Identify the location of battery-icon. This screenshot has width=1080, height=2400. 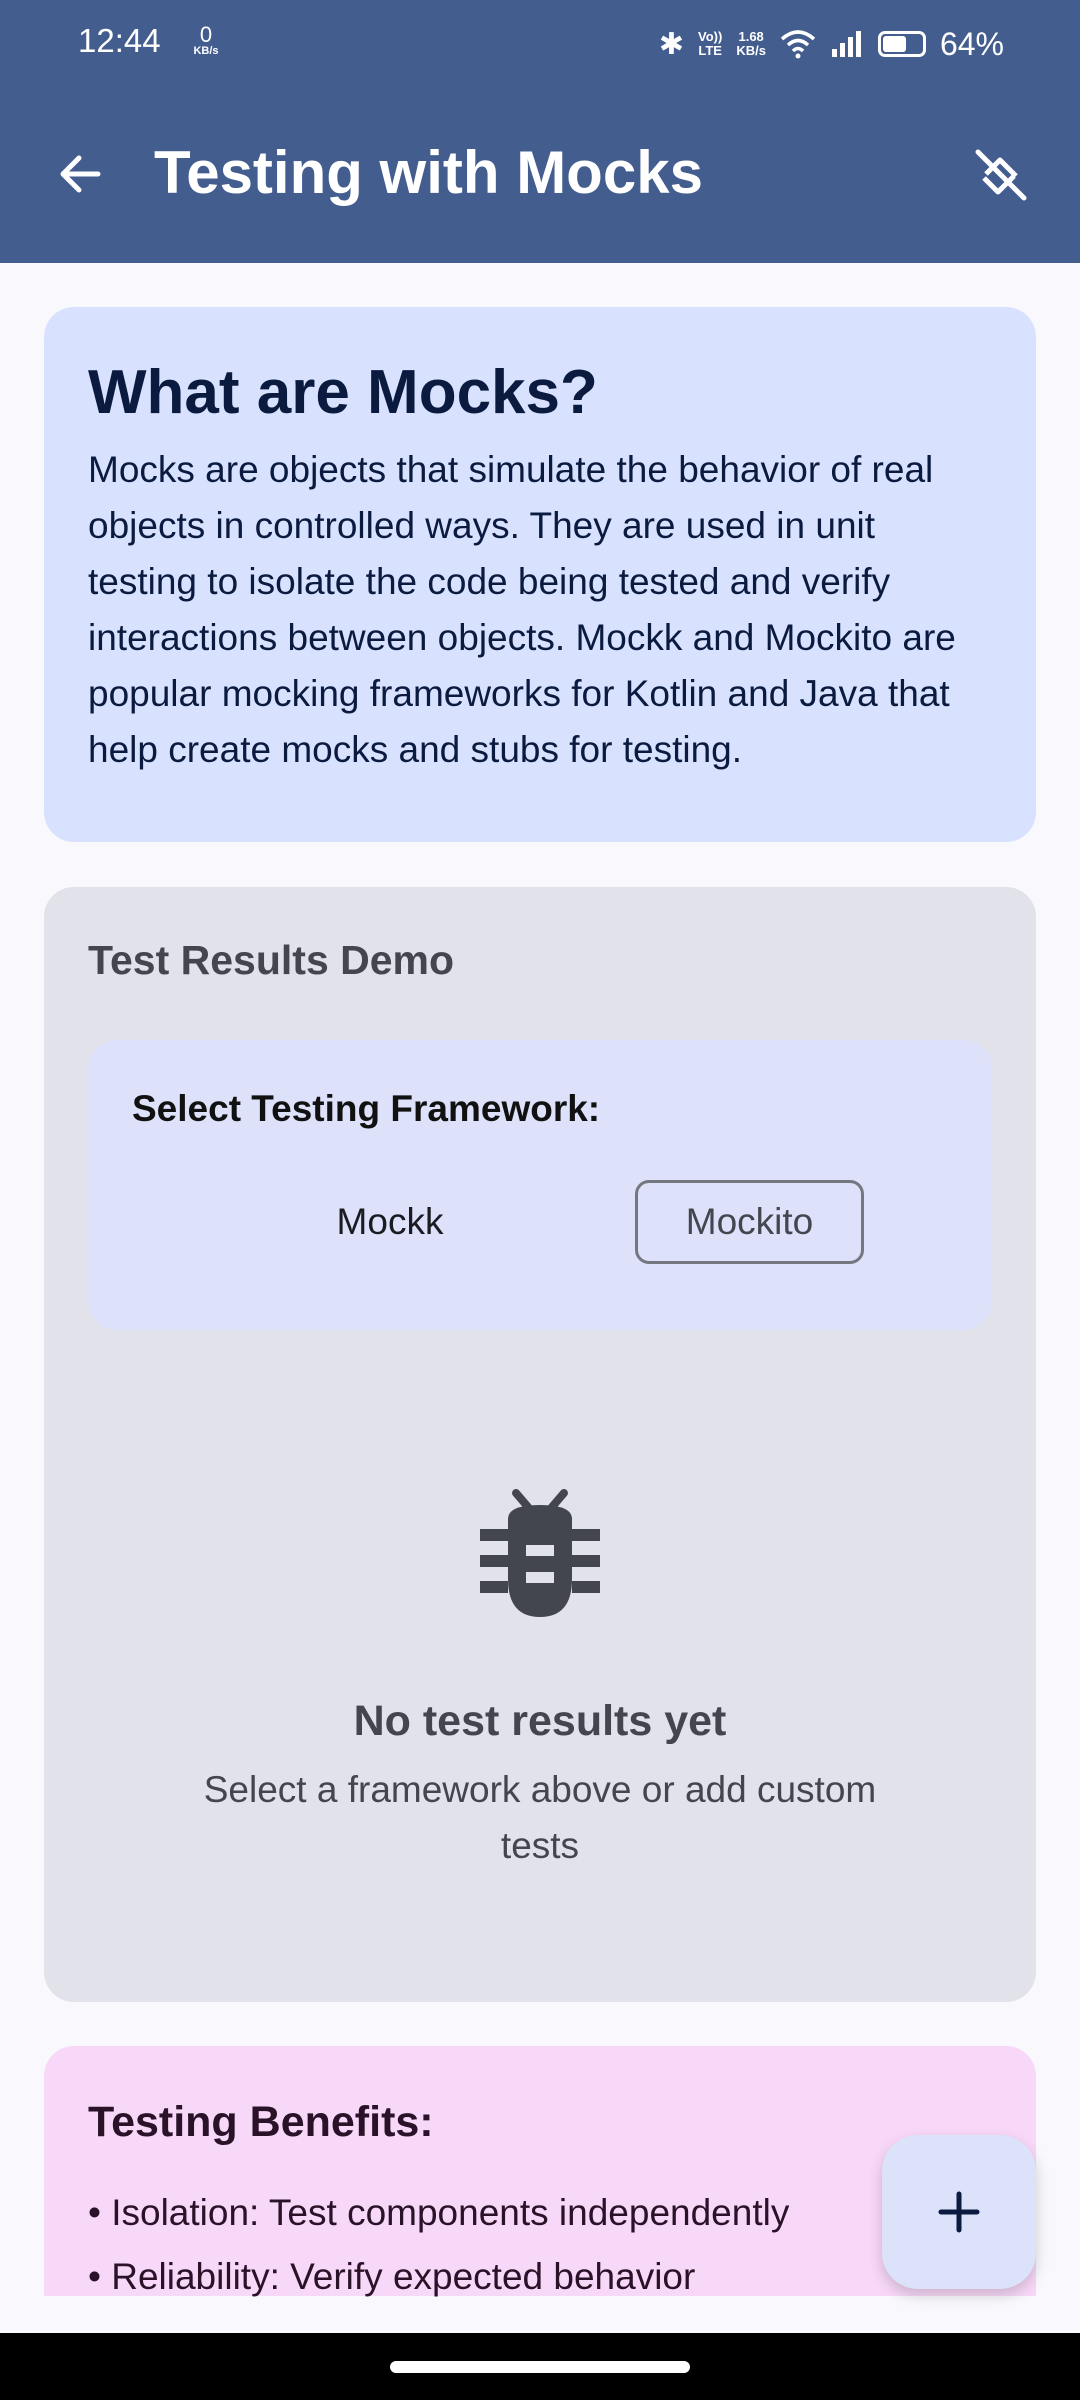
(901, 44).